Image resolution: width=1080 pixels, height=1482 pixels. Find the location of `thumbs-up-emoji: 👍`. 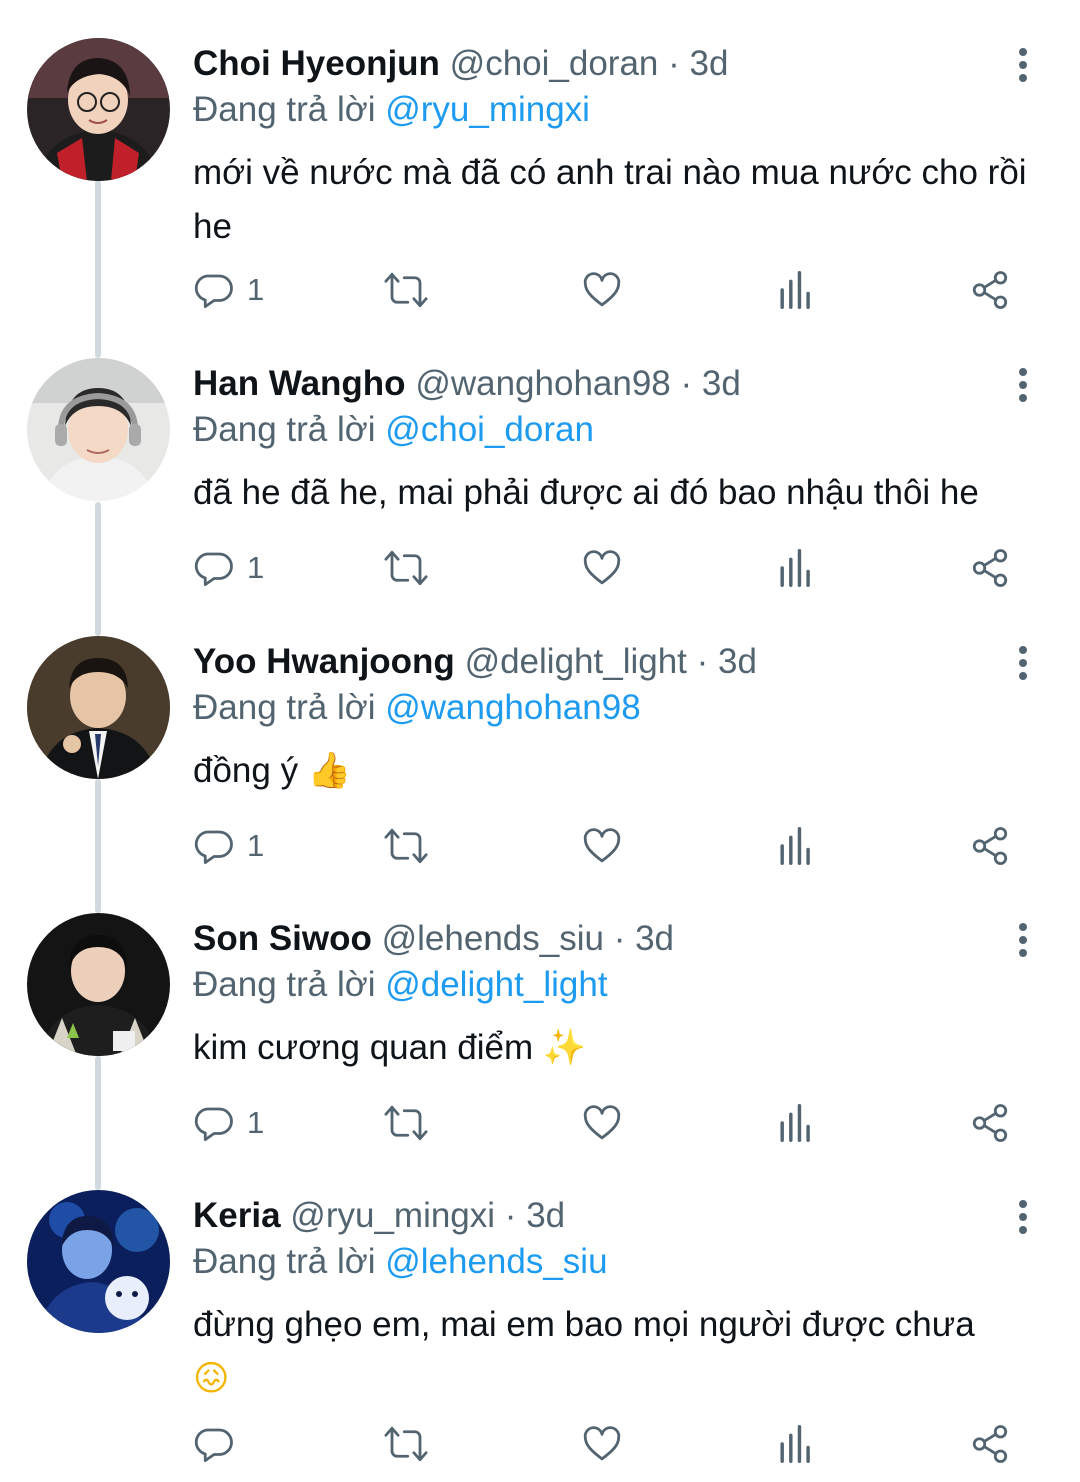

thumbs-up-emoji: 👍 is located at coordinates (329, 771).